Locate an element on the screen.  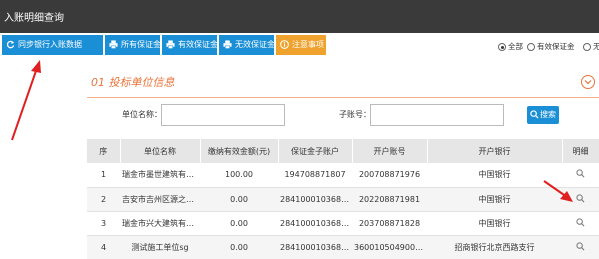
col-header-amount: 缴纳有效金额(元) is located at coordinates (239, 151).